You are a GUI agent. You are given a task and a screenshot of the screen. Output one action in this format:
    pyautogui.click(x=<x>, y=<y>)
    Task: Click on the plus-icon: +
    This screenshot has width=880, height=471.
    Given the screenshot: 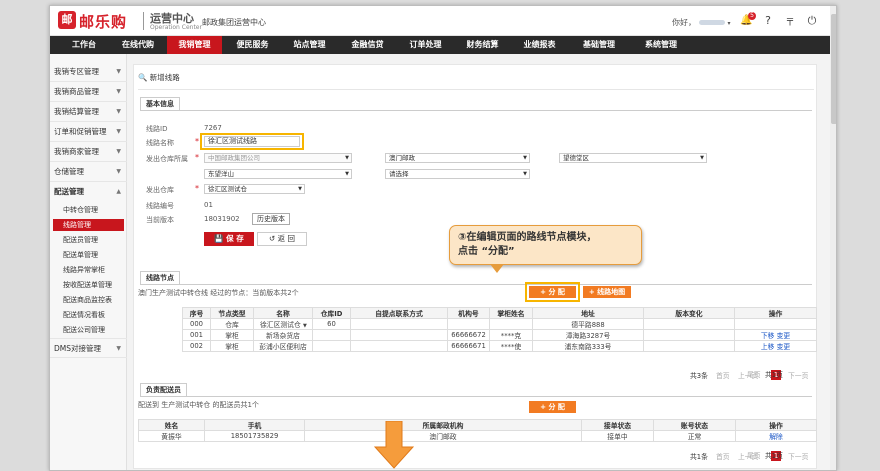 What is the action you would take?
    pyautogui.click(x=543, y=292)
    